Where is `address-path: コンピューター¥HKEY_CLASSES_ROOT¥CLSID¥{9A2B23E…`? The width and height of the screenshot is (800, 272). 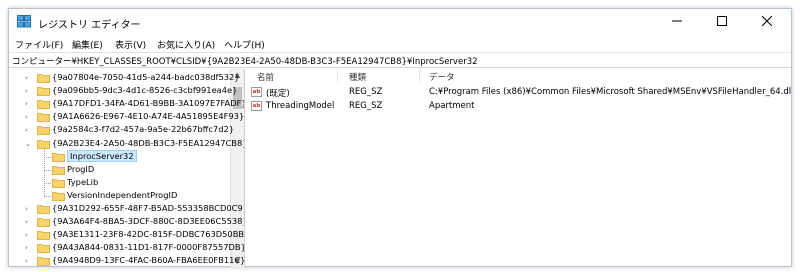 address-path: コンピューター¥HKEY_CLASSES_ROOT¥CLSID¥{9A2B23E… is located at coordinates (245, 61).